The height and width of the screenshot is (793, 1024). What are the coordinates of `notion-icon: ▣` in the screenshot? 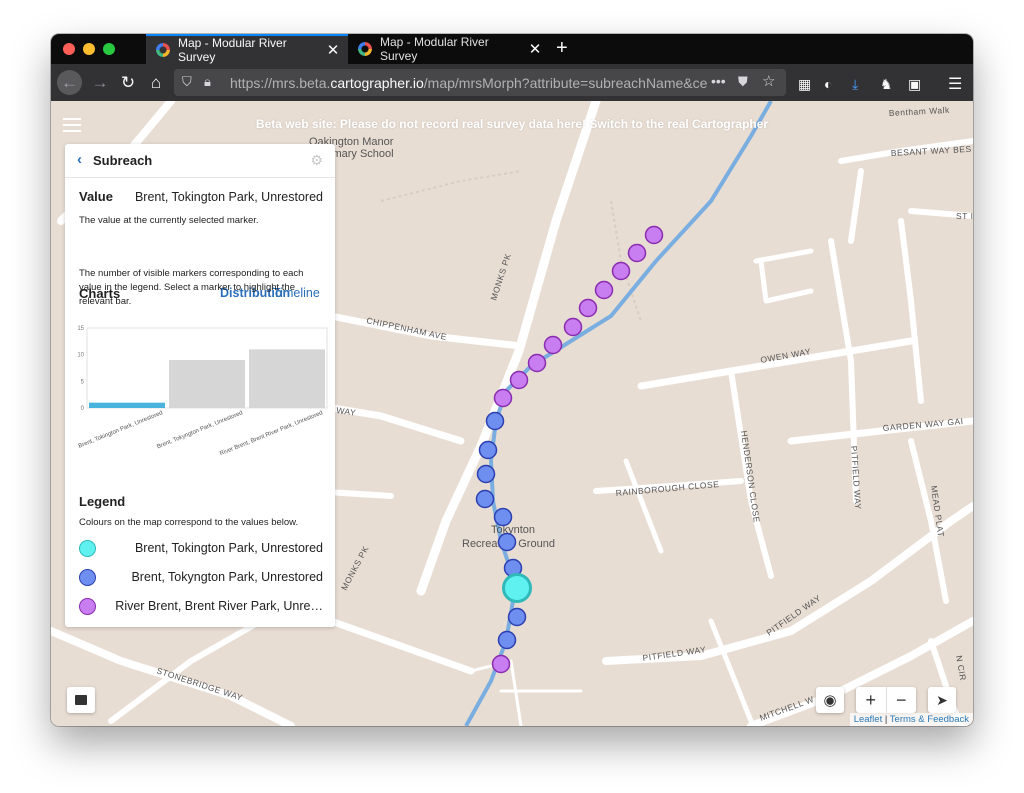 It's located at (914, 84).